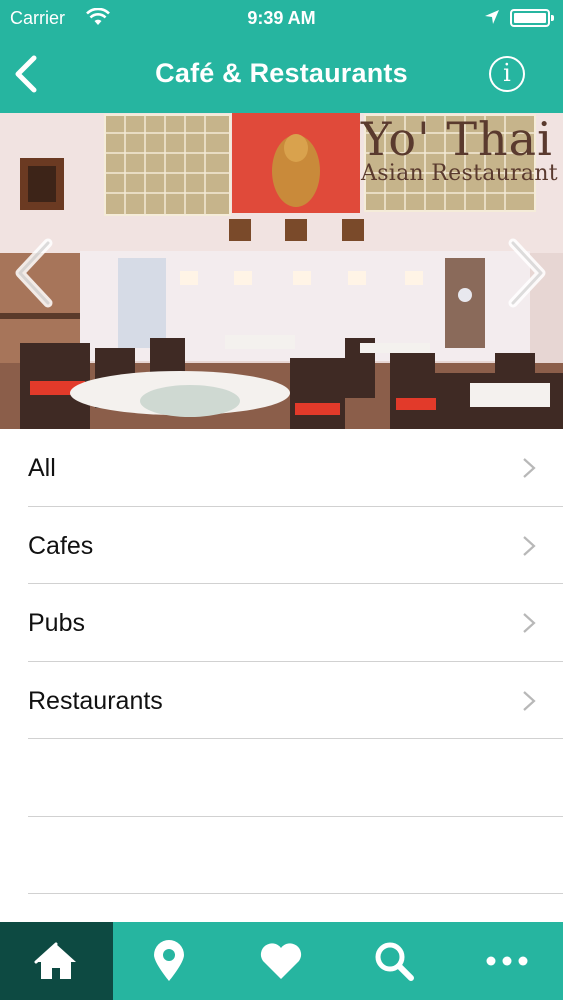  What do you see at coordinates (56, 623) in the screenshot?
I see `category-label: Pubs` at bounding box center [56, 623].